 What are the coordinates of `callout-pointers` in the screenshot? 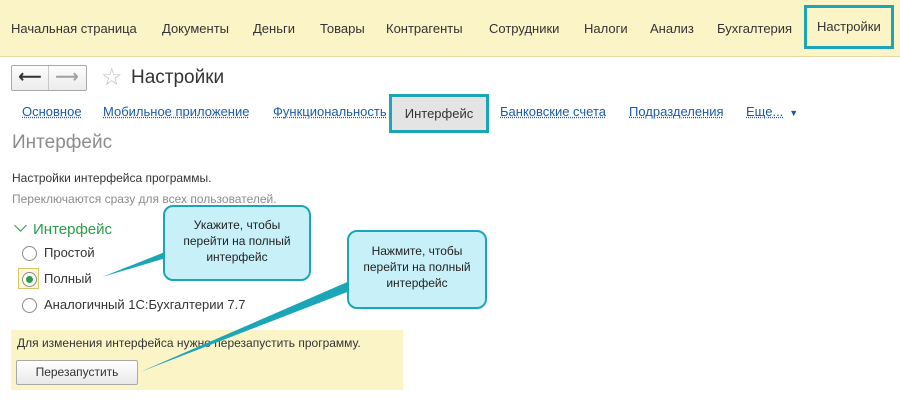 It's located at (228, 311).